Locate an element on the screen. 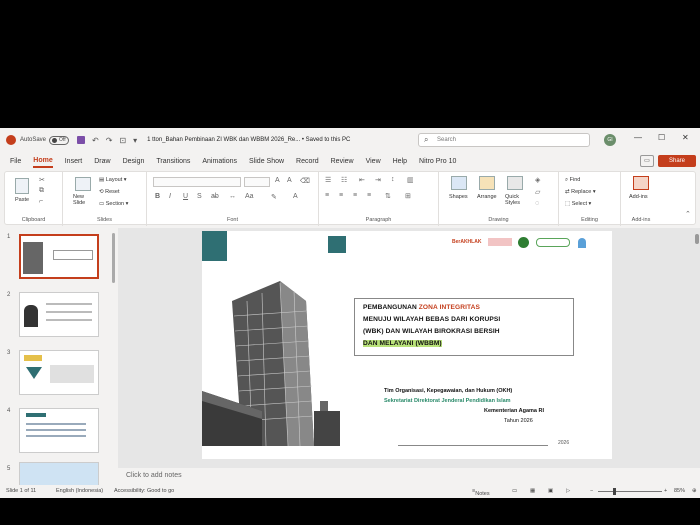  text-direction-icon: ⇅ is located at coordinates (388, 196).